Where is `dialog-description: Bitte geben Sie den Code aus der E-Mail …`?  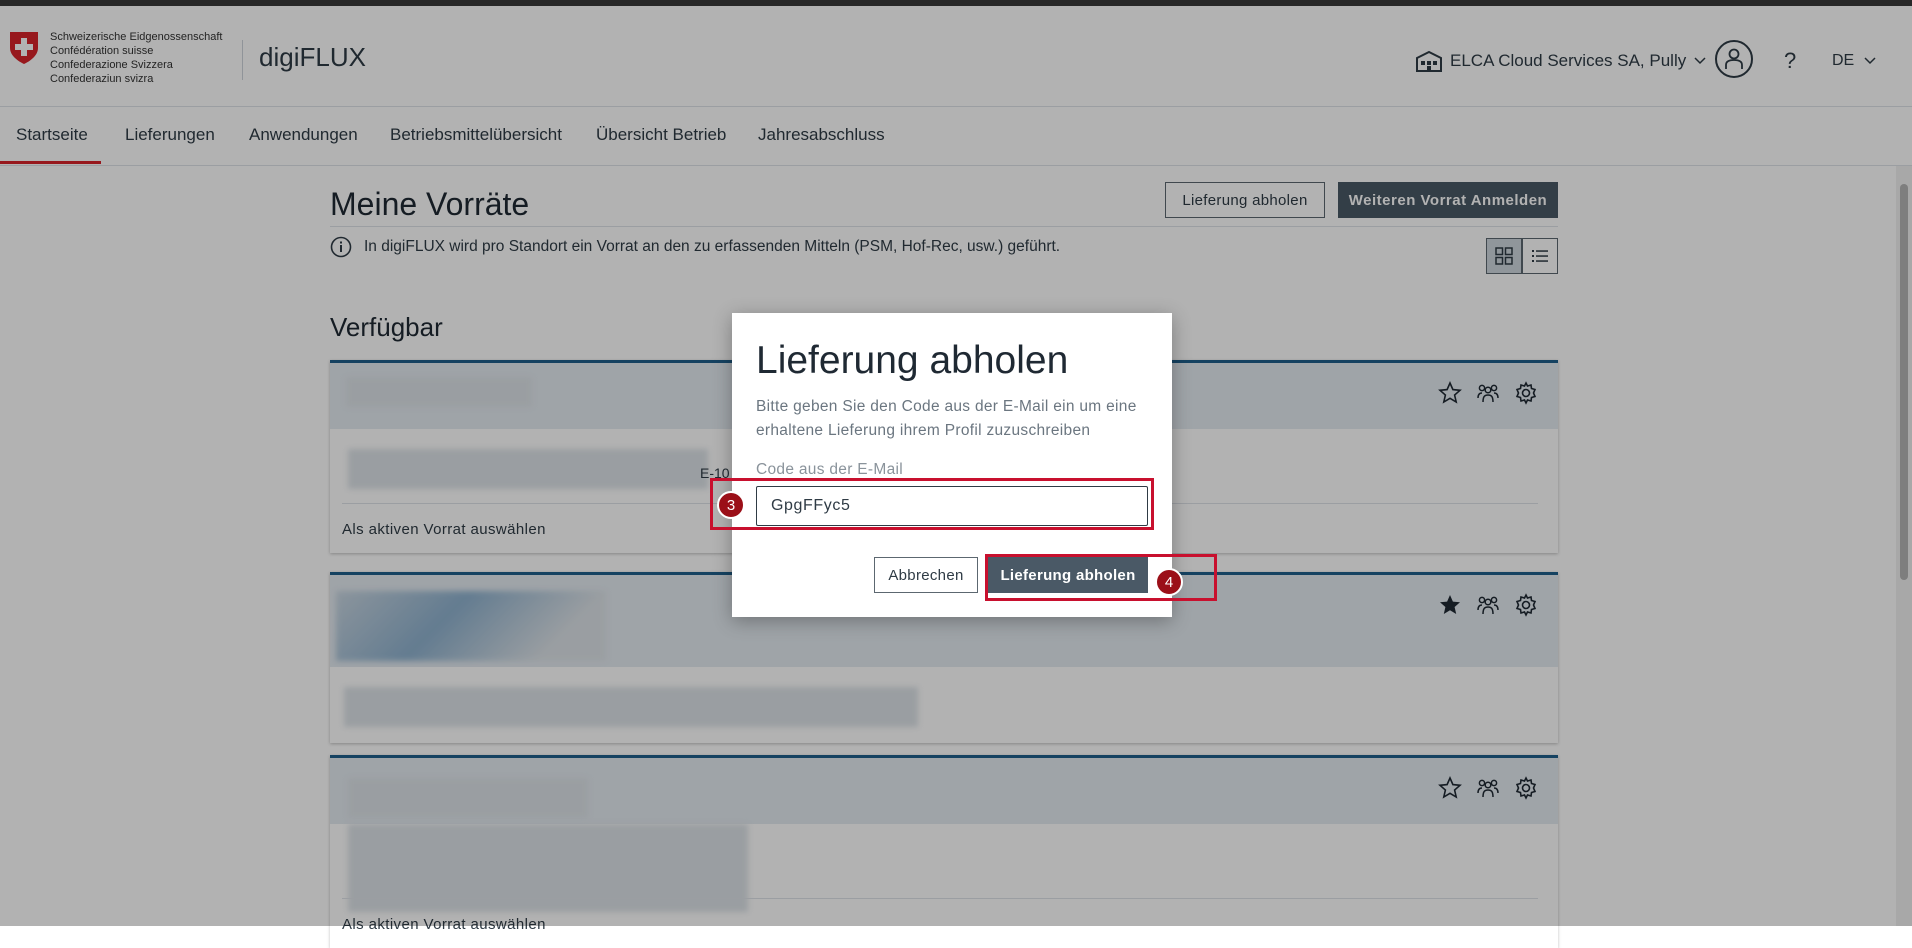
dialog-description: Bitte geben Sie den Code aus der E-Mail … is located at coordinates (946, 418).